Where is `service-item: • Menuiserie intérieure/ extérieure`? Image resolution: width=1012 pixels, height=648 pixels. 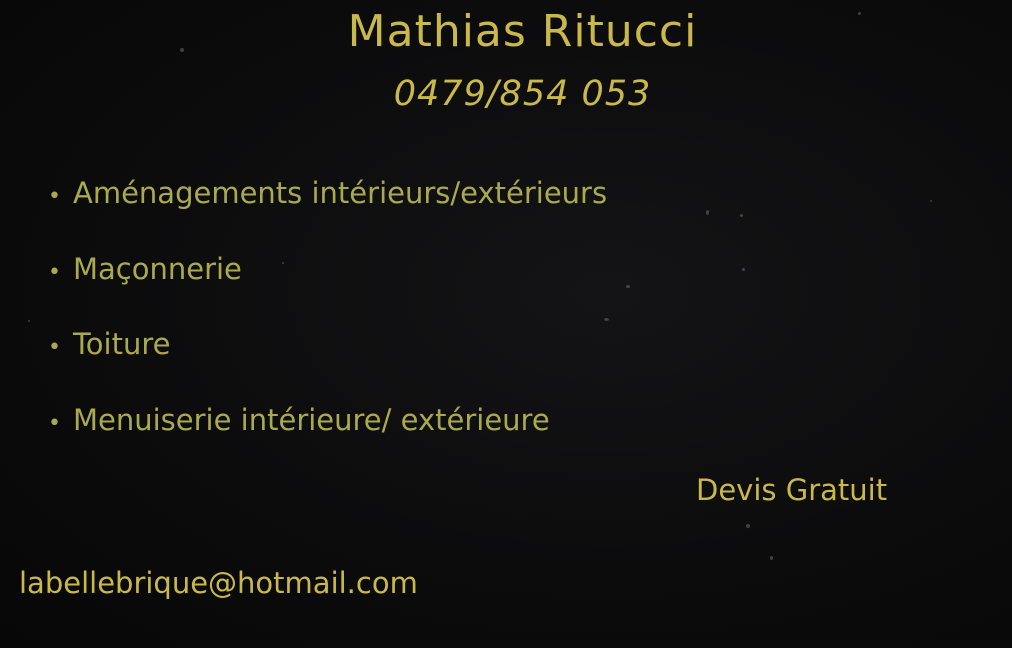
service-item: • Menuiserie intérieure/ extérieure is located at coordinates (327, 433).